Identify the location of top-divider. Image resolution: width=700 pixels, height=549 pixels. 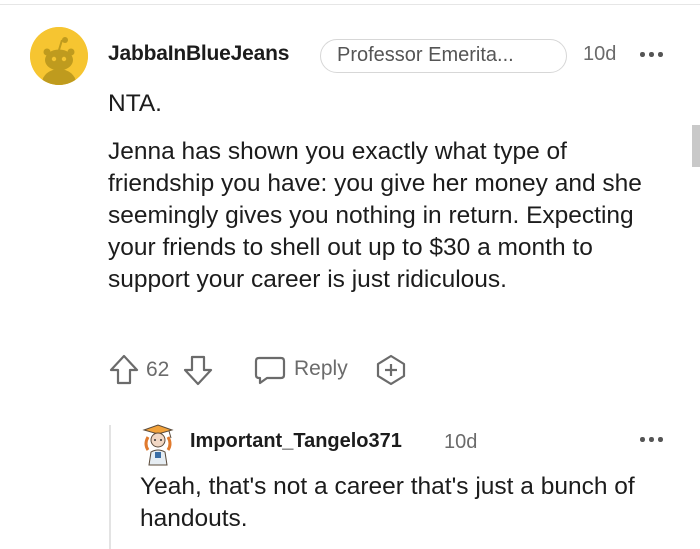
(350, 4).